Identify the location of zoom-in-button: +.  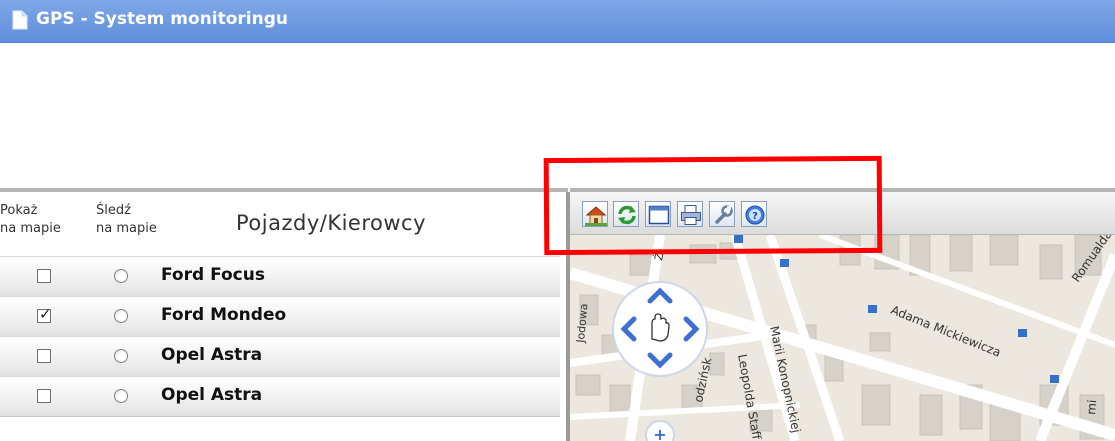
(660, 430).